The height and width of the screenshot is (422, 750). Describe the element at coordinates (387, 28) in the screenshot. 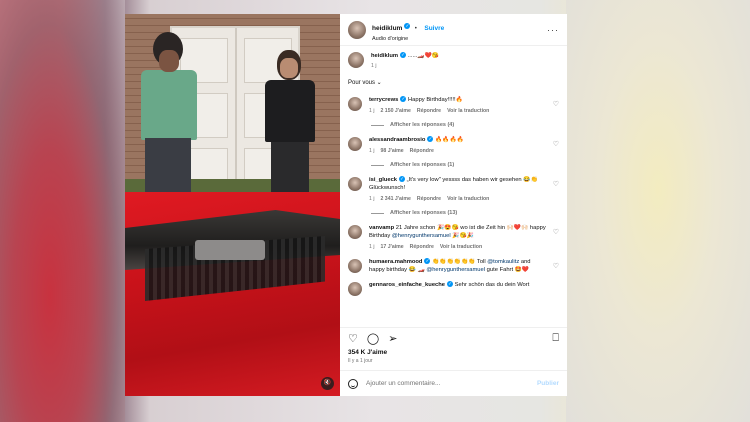

I see `author-username: heidiklum` at that location.